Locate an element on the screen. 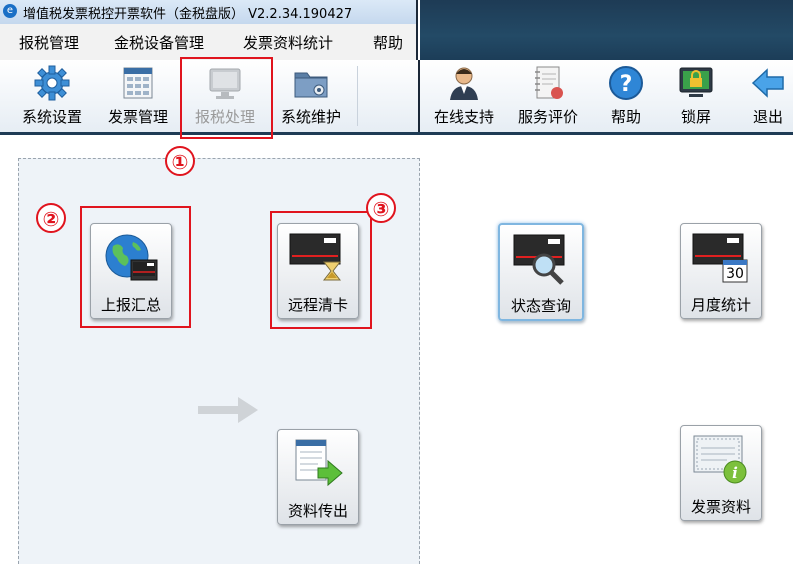 The width and height of the screenshot is (793, 564). help-icon: ? is located at coordinates (626, 83).